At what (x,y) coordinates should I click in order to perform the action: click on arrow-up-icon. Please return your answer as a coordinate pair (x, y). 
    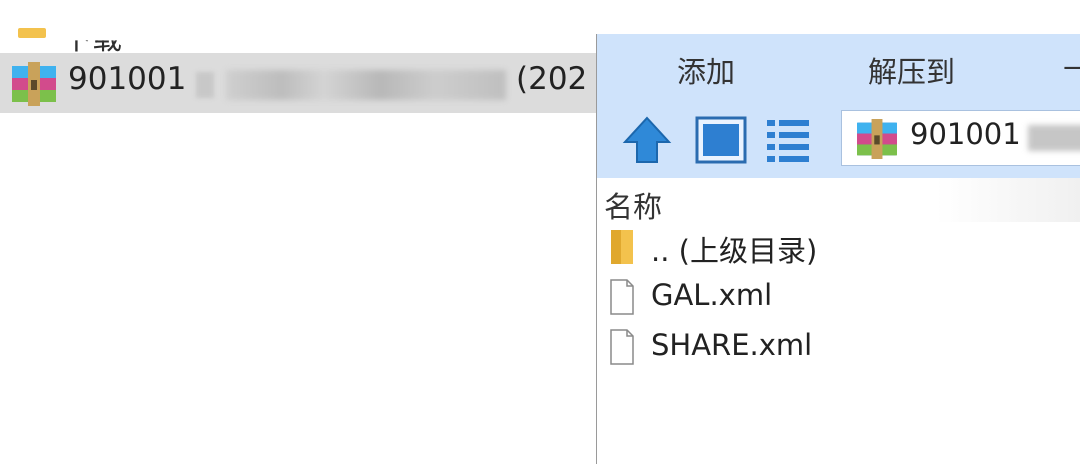
    Looking at the image, I should click on (647, 140).